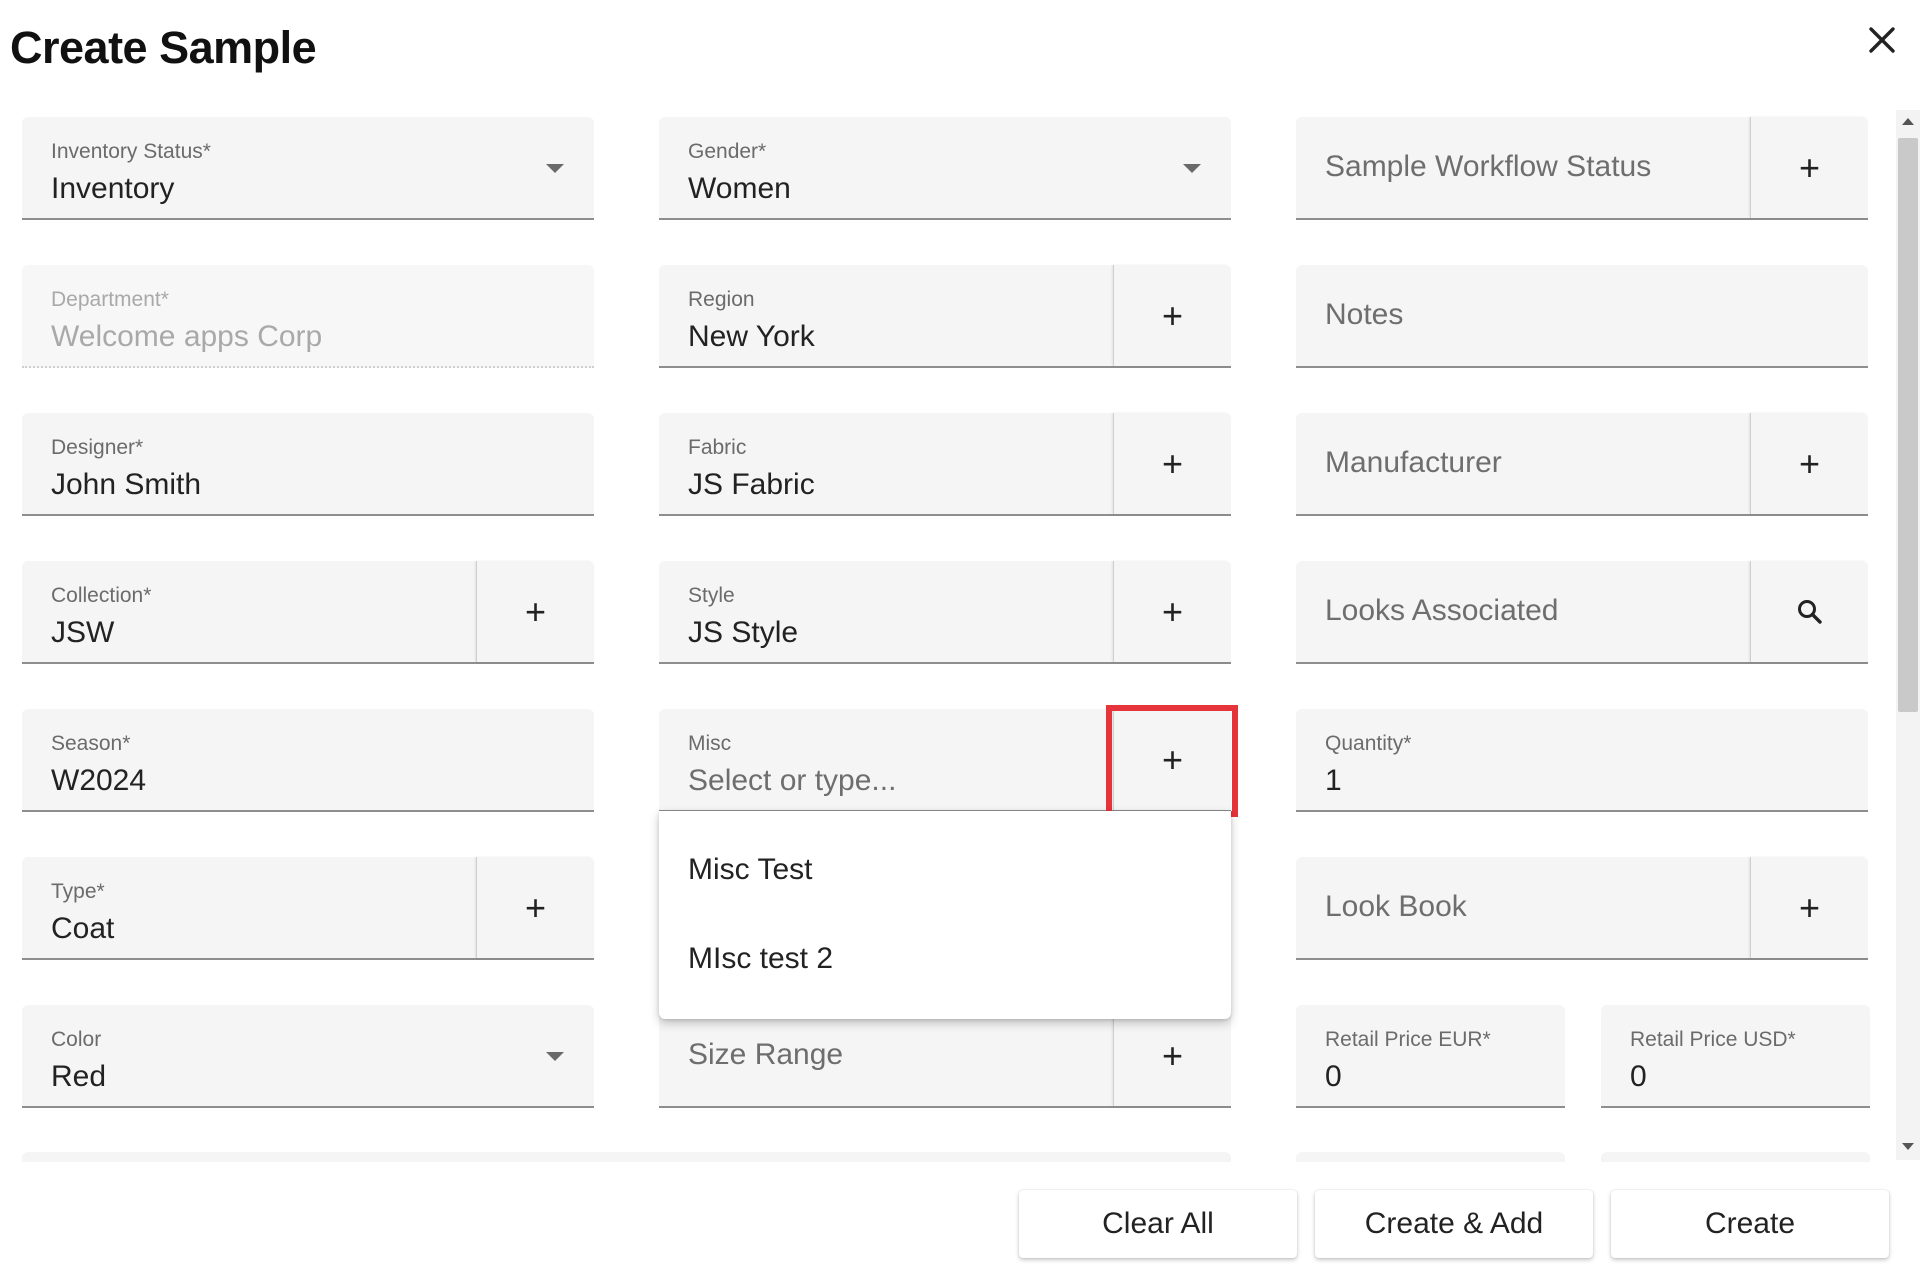  I want to click on close-button, so click(1882, 40).